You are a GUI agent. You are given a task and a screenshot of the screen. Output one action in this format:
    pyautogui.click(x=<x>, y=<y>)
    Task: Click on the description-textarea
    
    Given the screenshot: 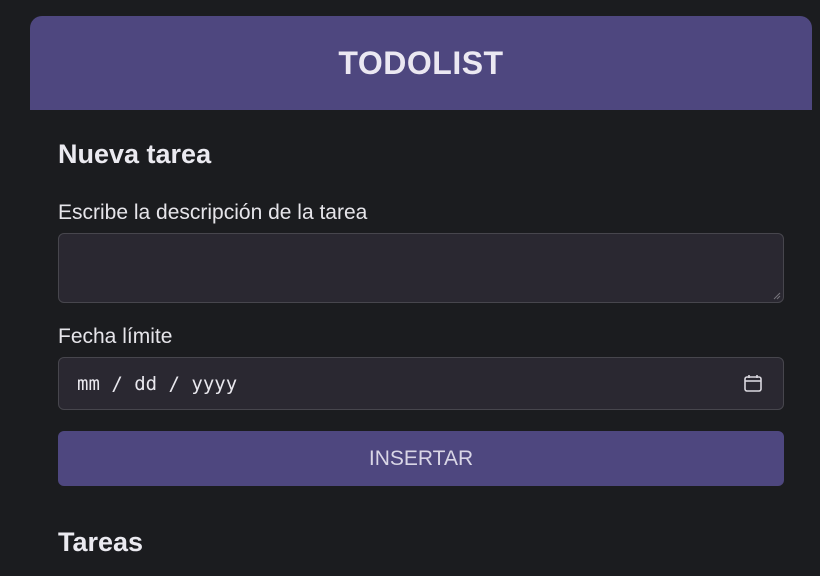 What is the action you would take?
    pyautogui.click(x=421, y=268)
    